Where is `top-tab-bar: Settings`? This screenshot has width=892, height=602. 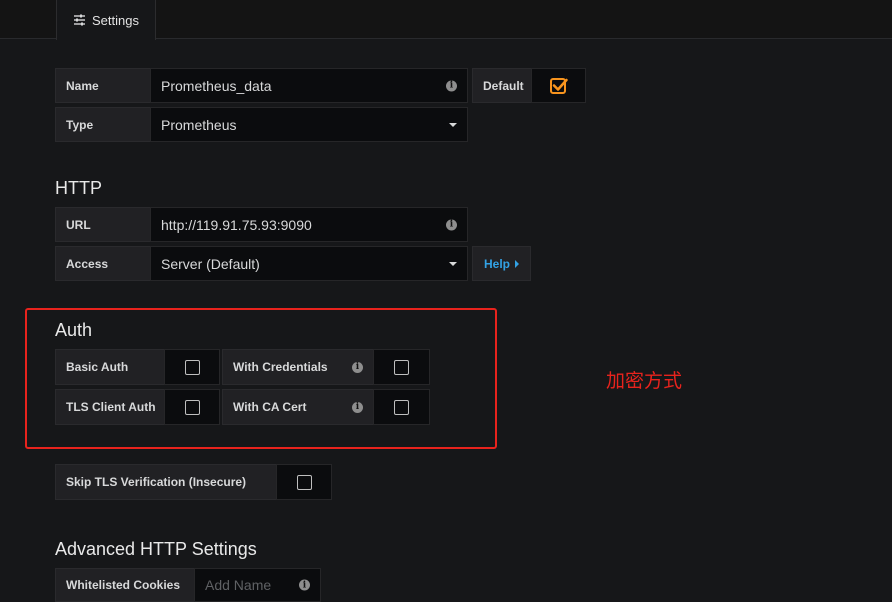
top-tab-bar: Settings is located at coordinates (446, 20).